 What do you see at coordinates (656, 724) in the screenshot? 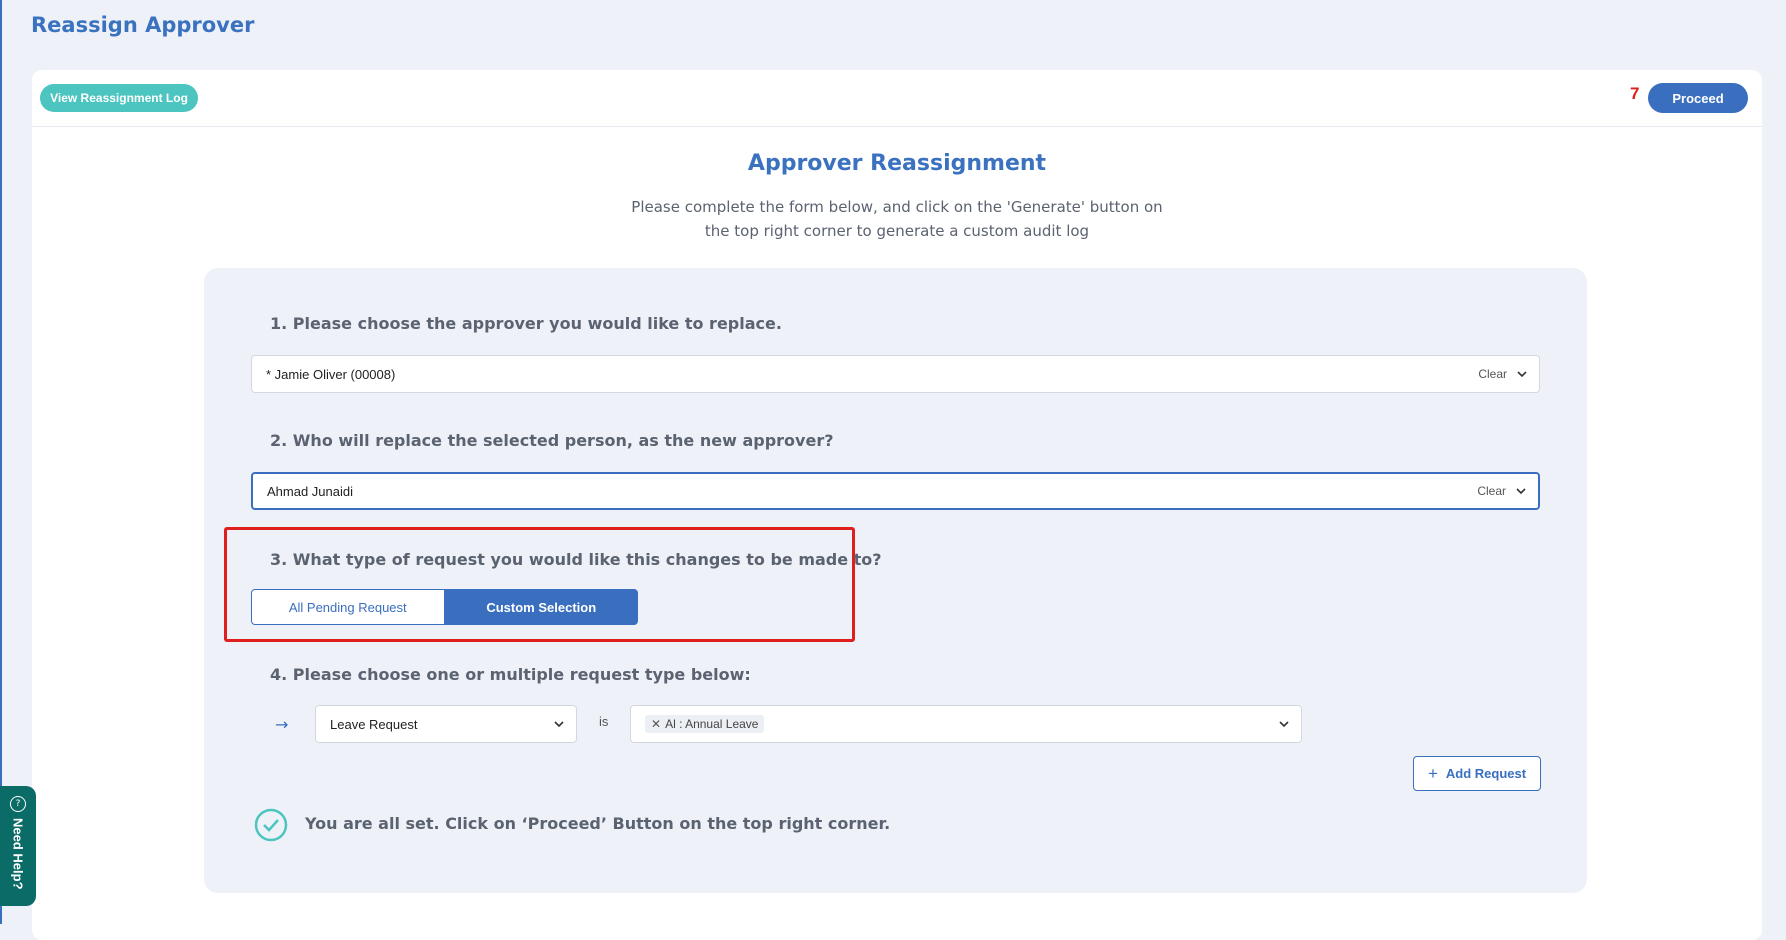
I see `remove-tag-icon: ✕` at bounding box center [656, 724].